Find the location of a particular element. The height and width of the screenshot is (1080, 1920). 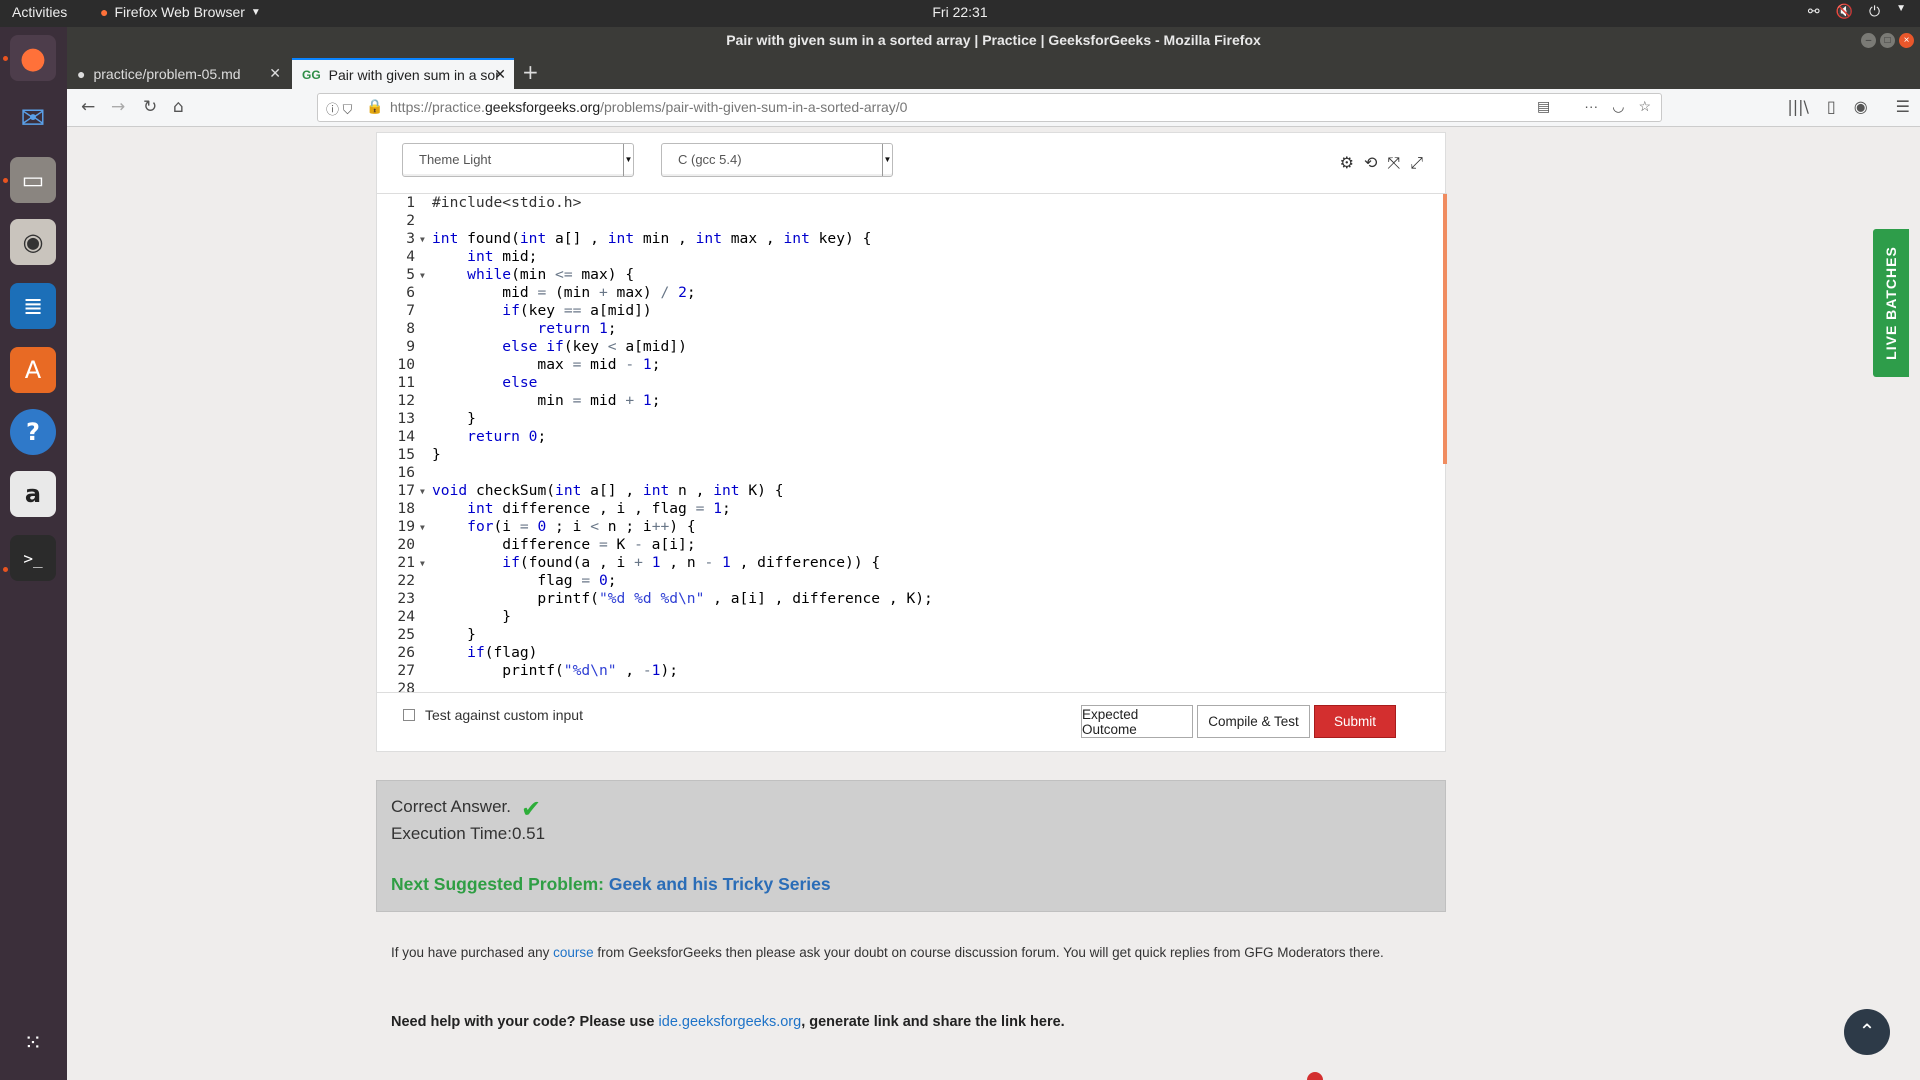

code-line: printf("%d\n" , -1); is located at coordinates (682, 671).